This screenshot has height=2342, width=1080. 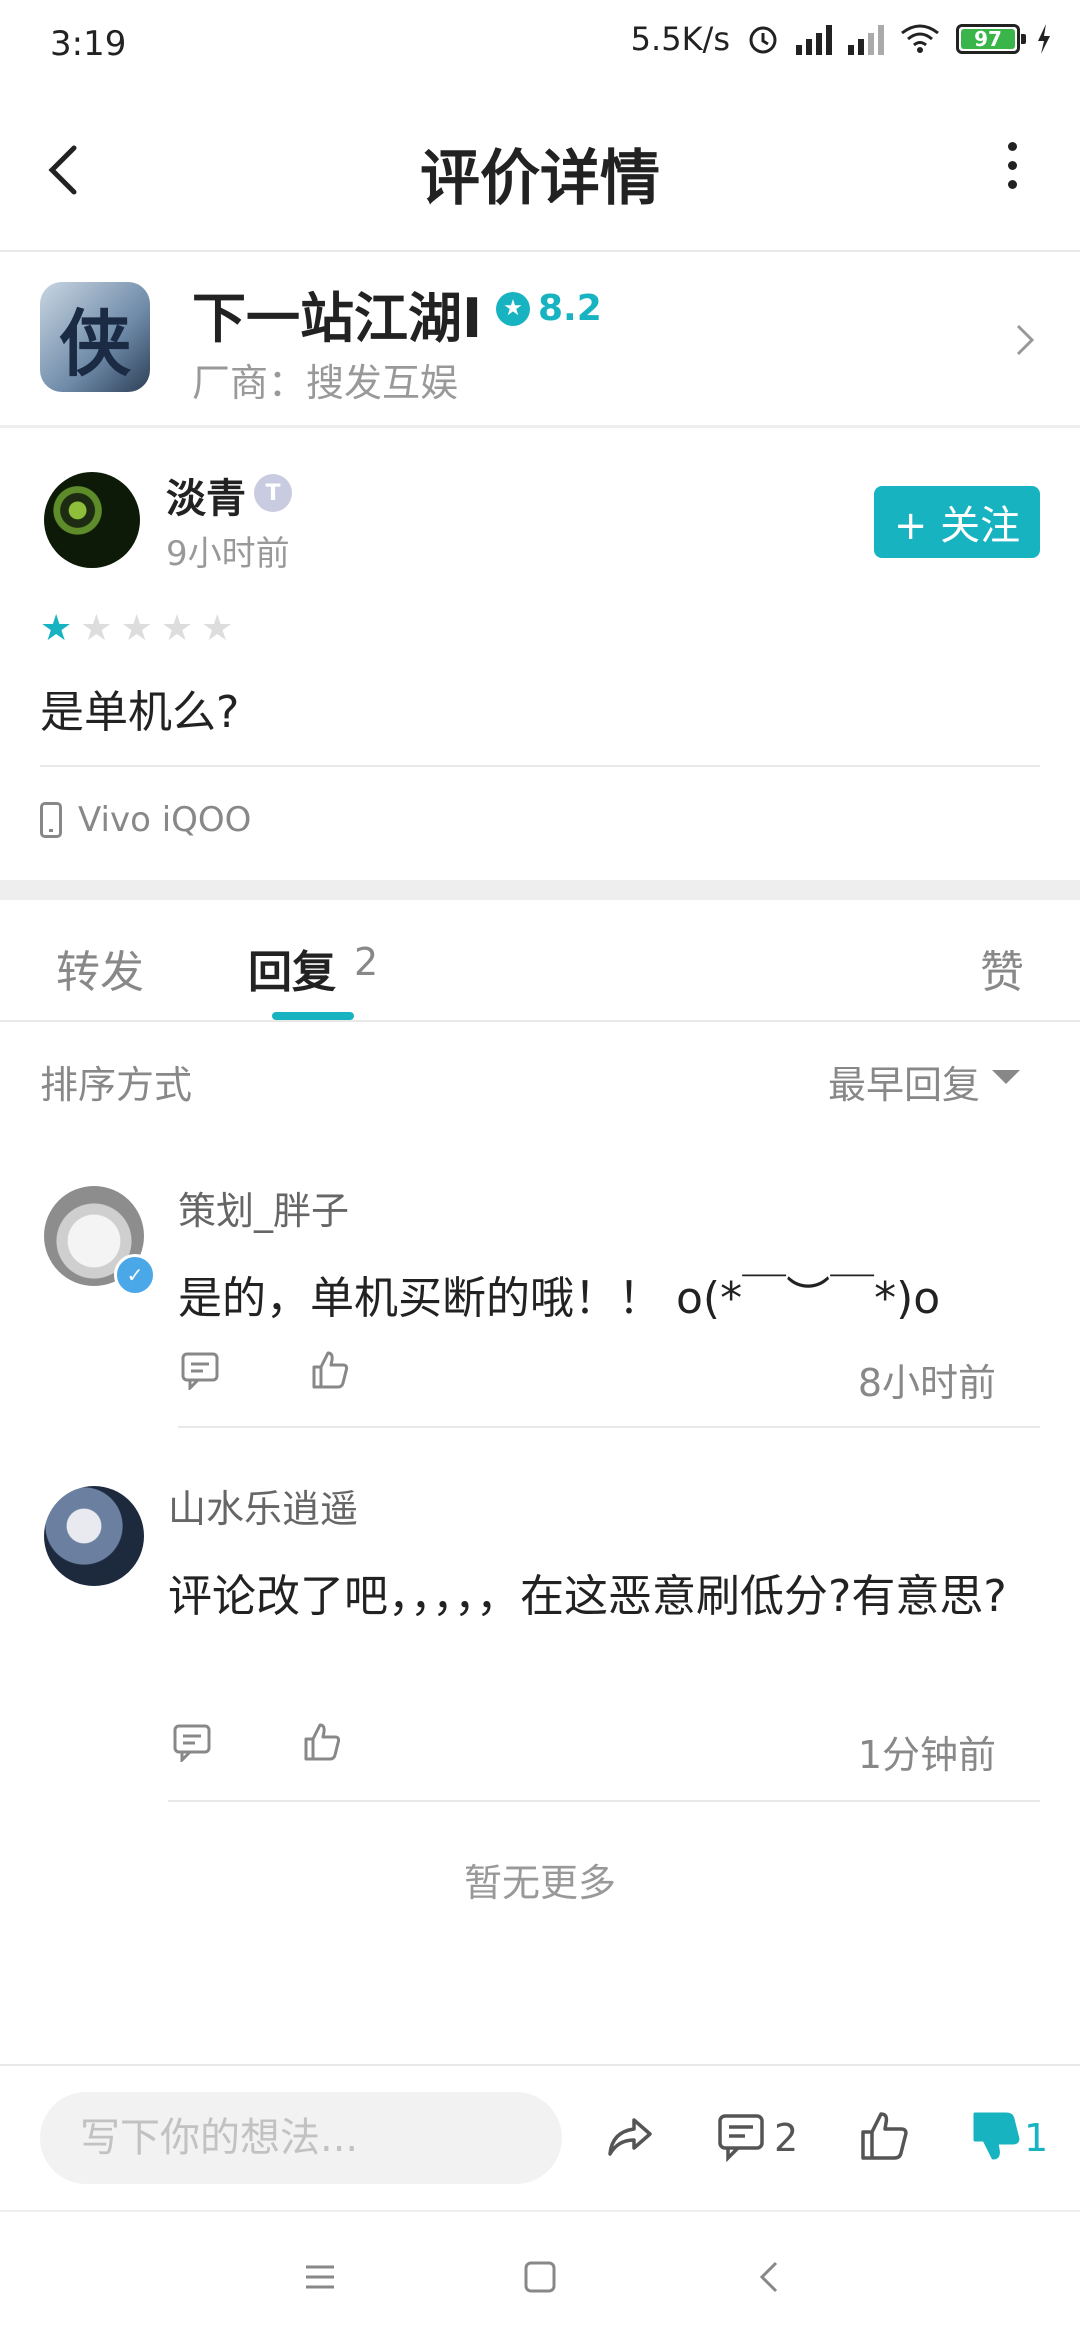 I want to click on battery-level: 97, so click(x=988, y=39).